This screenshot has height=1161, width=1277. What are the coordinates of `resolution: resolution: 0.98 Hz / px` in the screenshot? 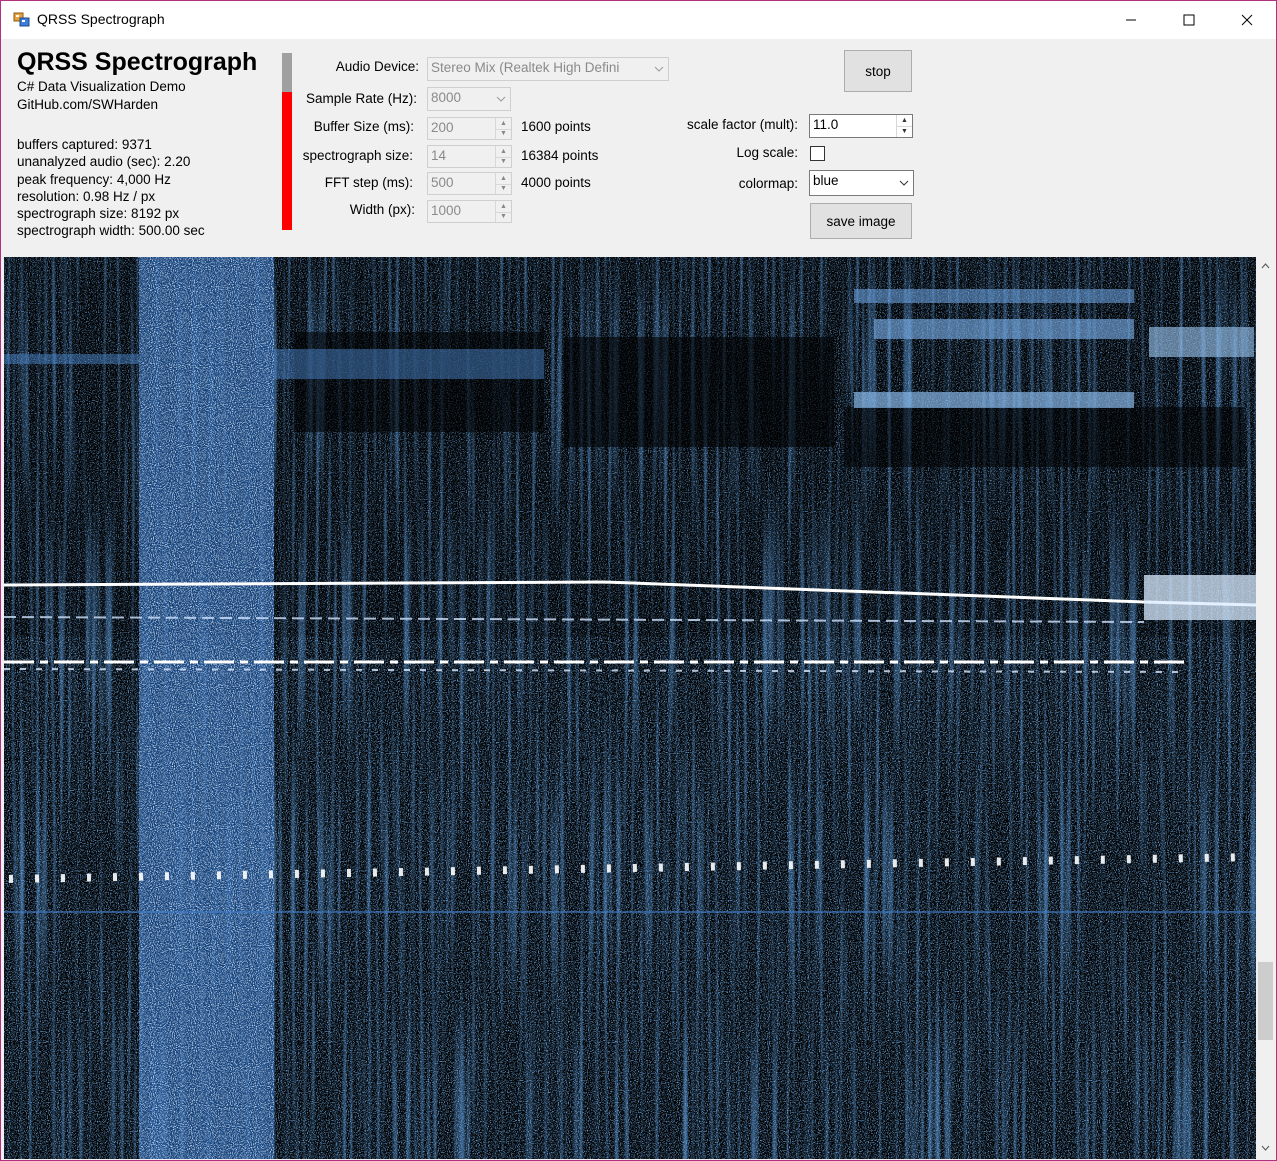 It's located at (86, 196).